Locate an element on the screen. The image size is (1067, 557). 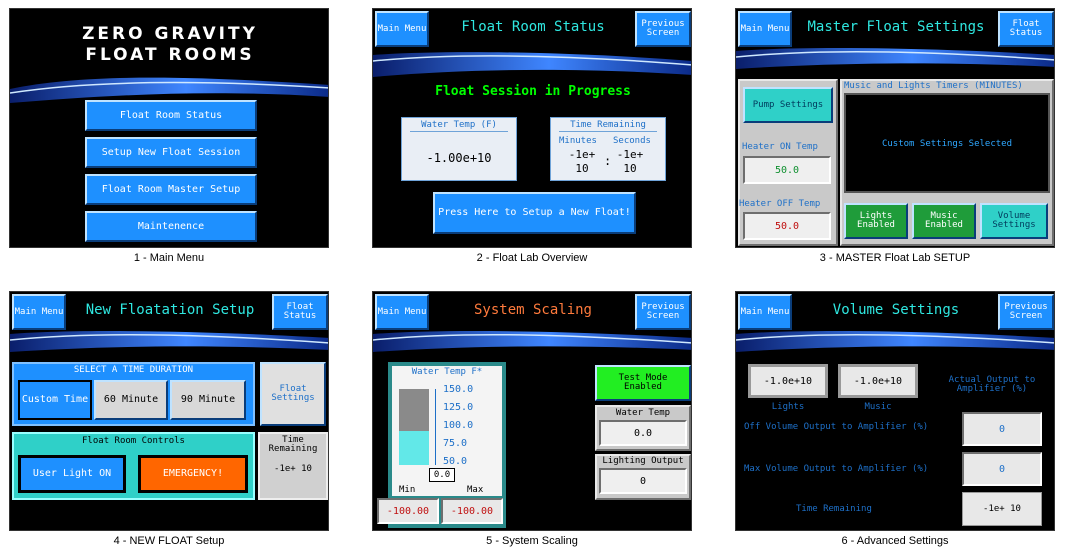
max-volume-value: 0 is located at coordinates (1002, 469).